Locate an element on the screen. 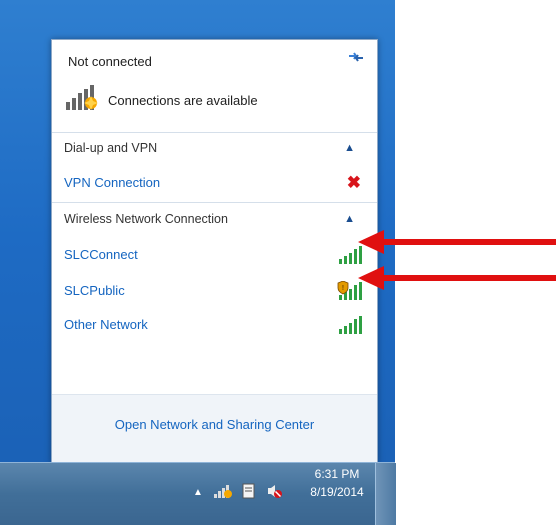 Image resolution: width=560 pixels, height=525 pixels. network-item-other: Other Network is located at coordinates (214, 325).